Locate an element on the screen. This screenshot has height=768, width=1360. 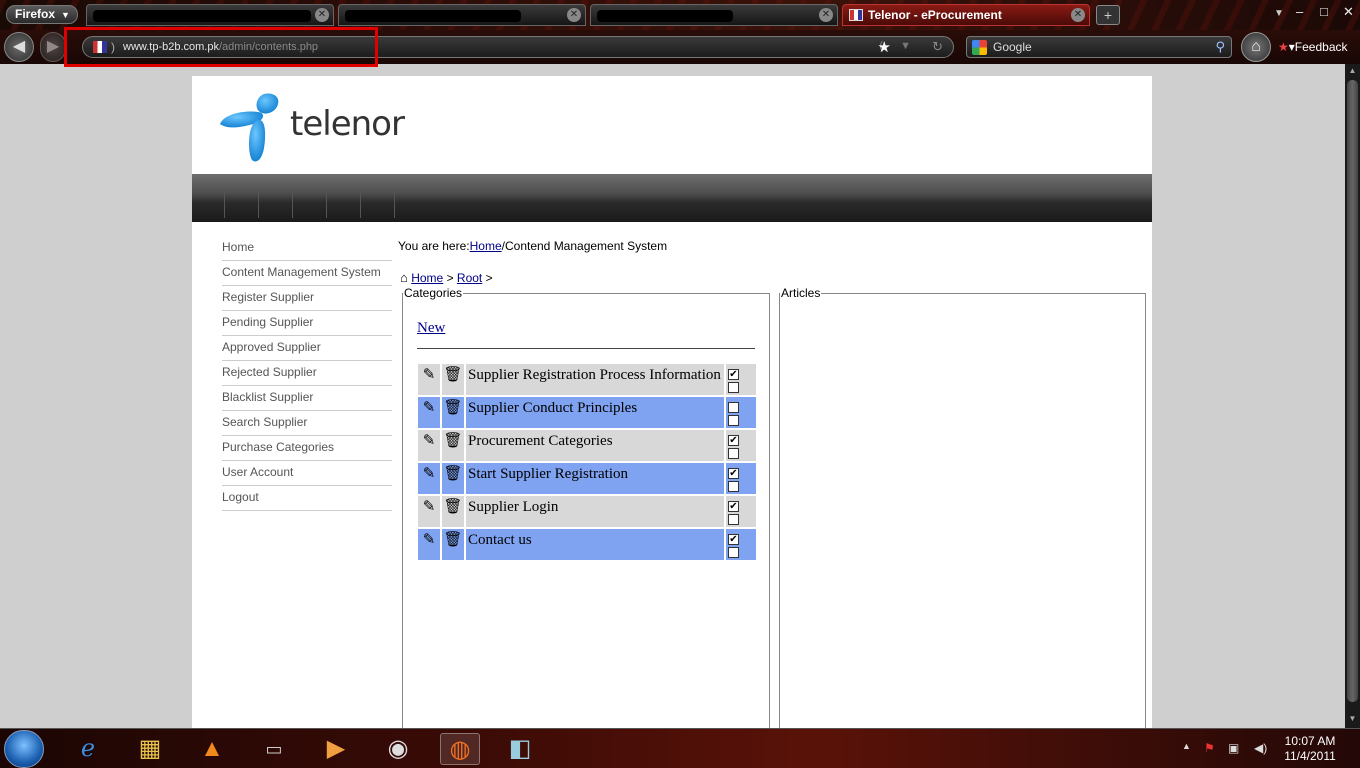
url-highlight-annotation is located at coordinates (221, 47).